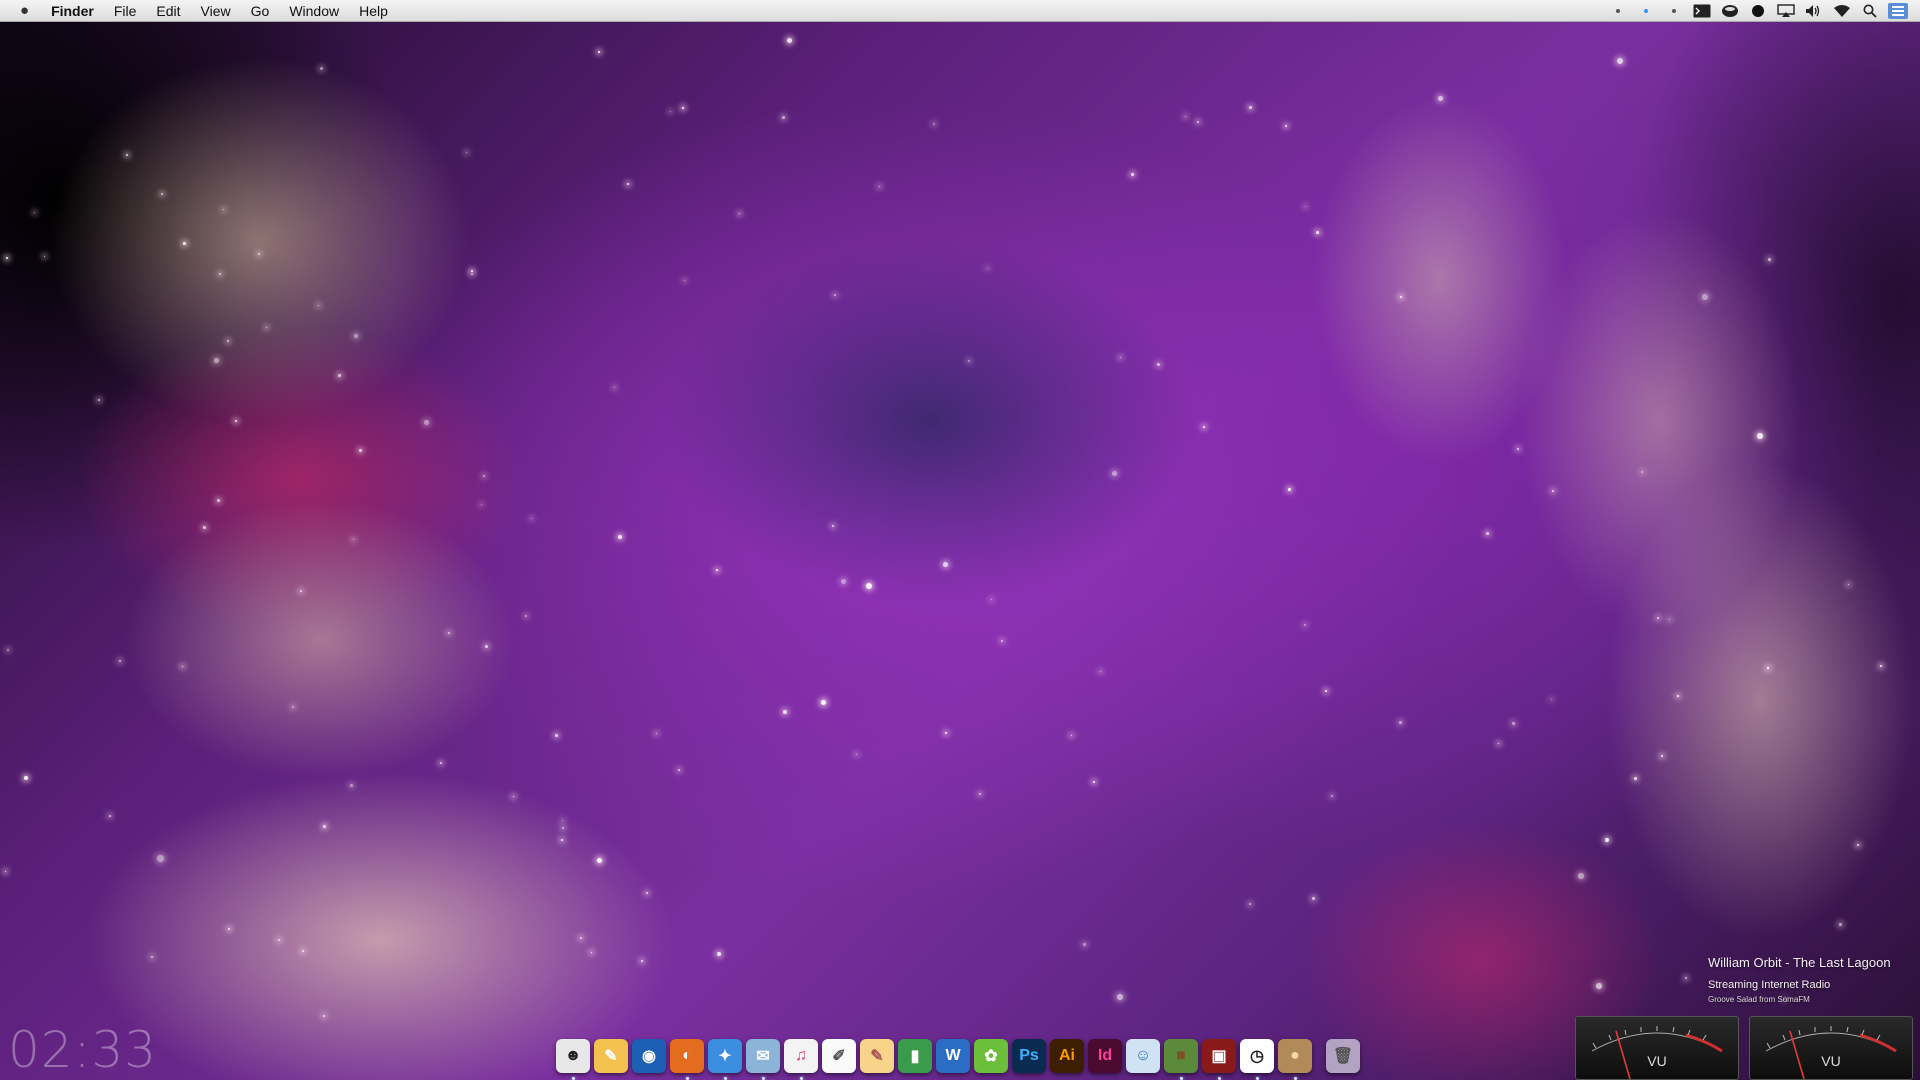  Describe the element at coordinates (763, 1059) in the screenshot. I see `mail-icon: ✉` at that location.